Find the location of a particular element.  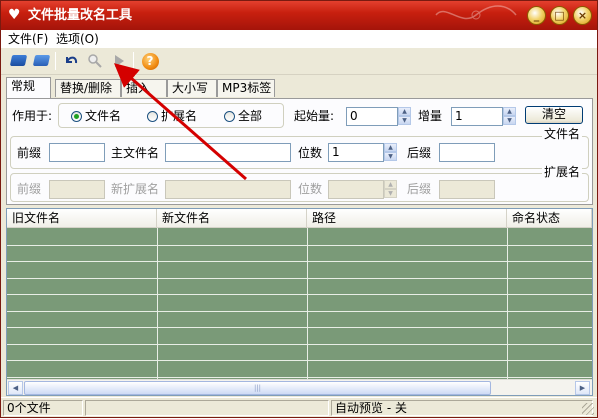

open-folder-icon is located at coordinates (18, 61).